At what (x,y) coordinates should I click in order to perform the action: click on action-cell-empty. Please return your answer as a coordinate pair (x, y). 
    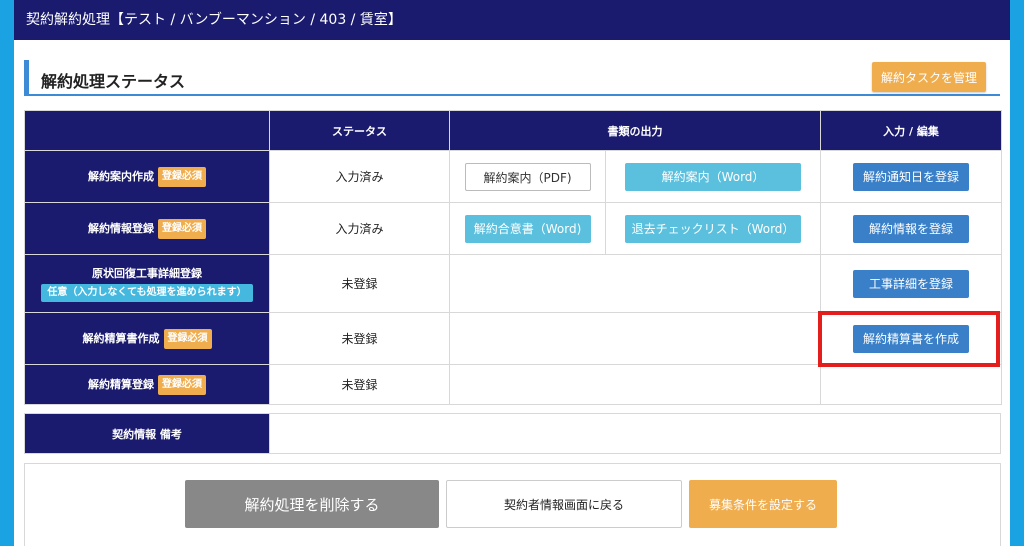
    Looking at the image, I should click on (911, 384).